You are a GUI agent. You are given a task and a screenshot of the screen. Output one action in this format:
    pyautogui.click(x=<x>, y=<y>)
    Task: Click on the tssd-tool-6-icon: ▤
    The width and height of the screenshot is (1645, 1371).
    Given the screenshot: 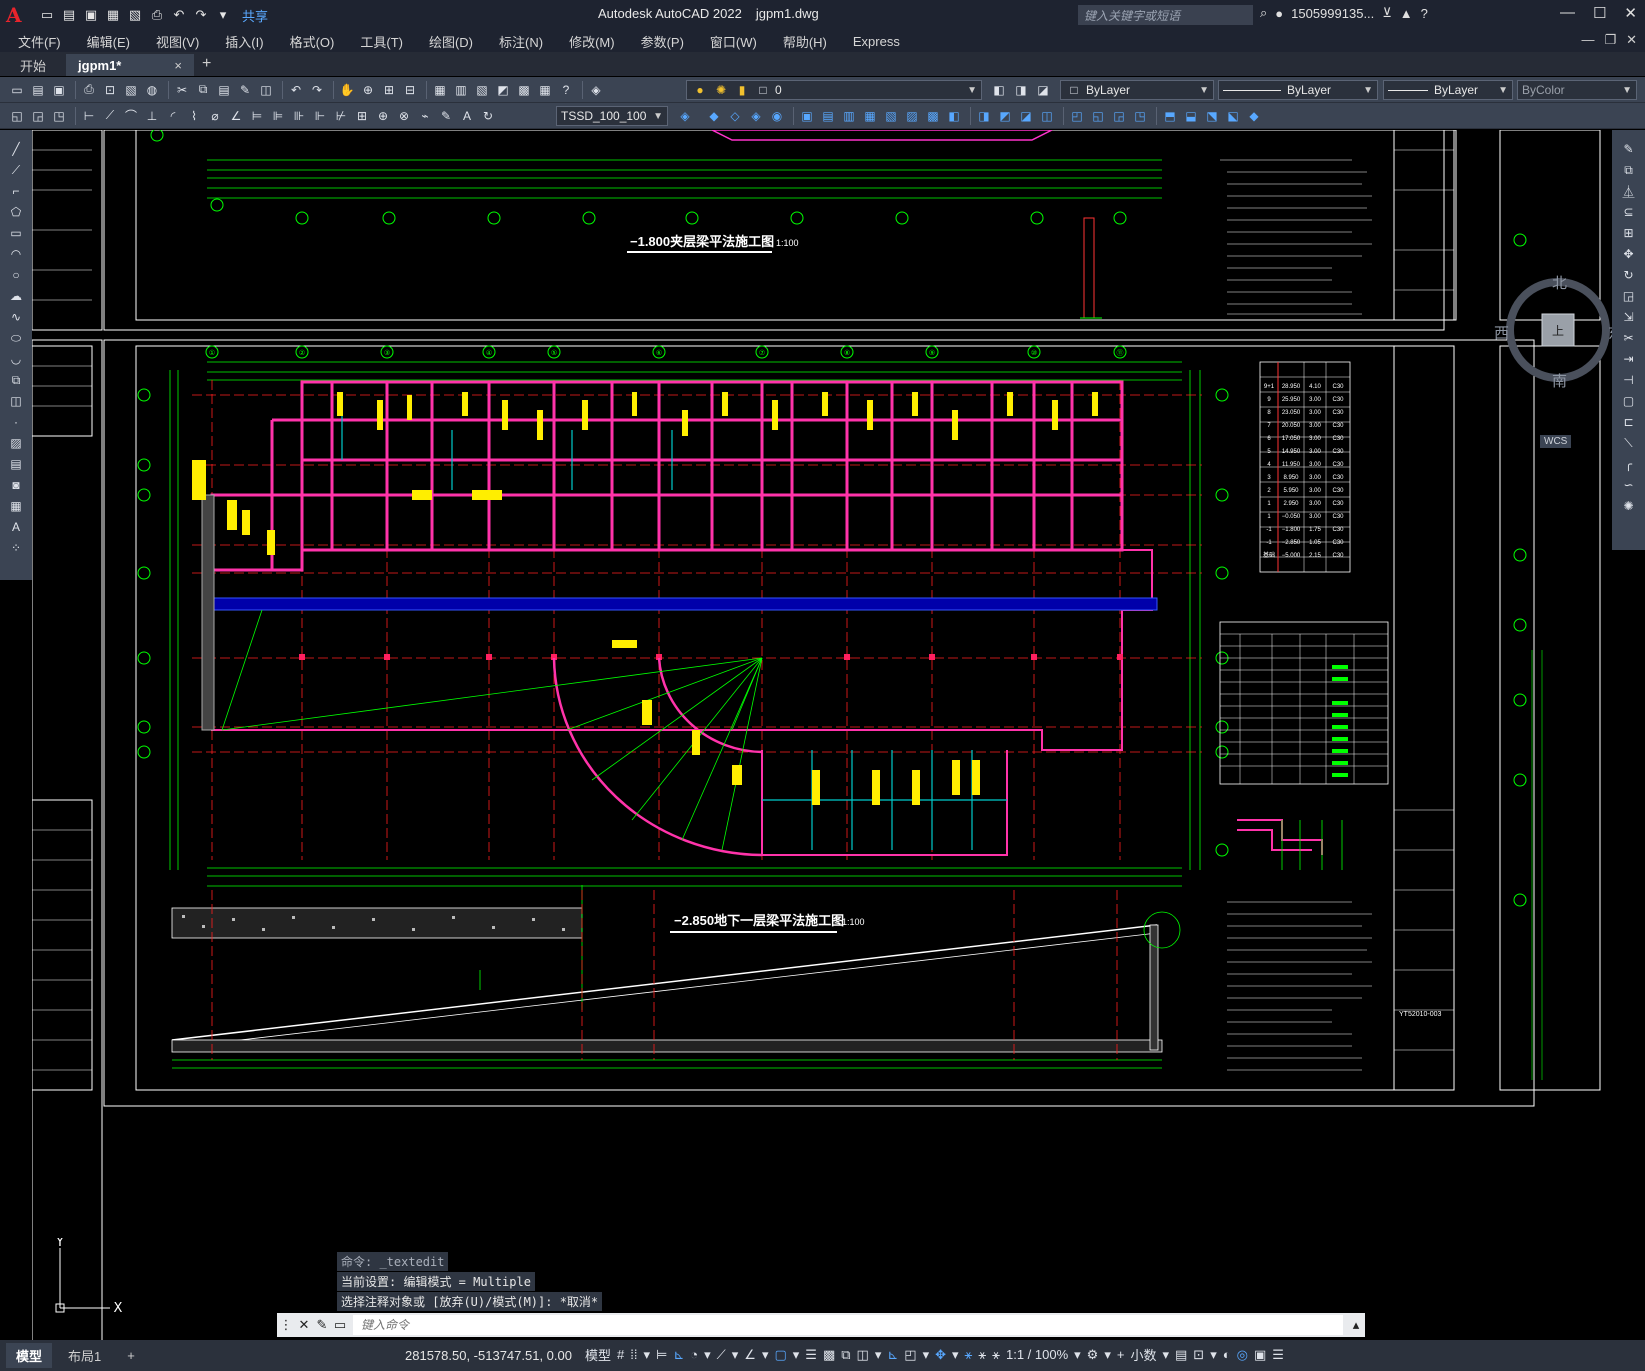 What is the action you would take?
    pyautogui.click(x=828, y=116)
    